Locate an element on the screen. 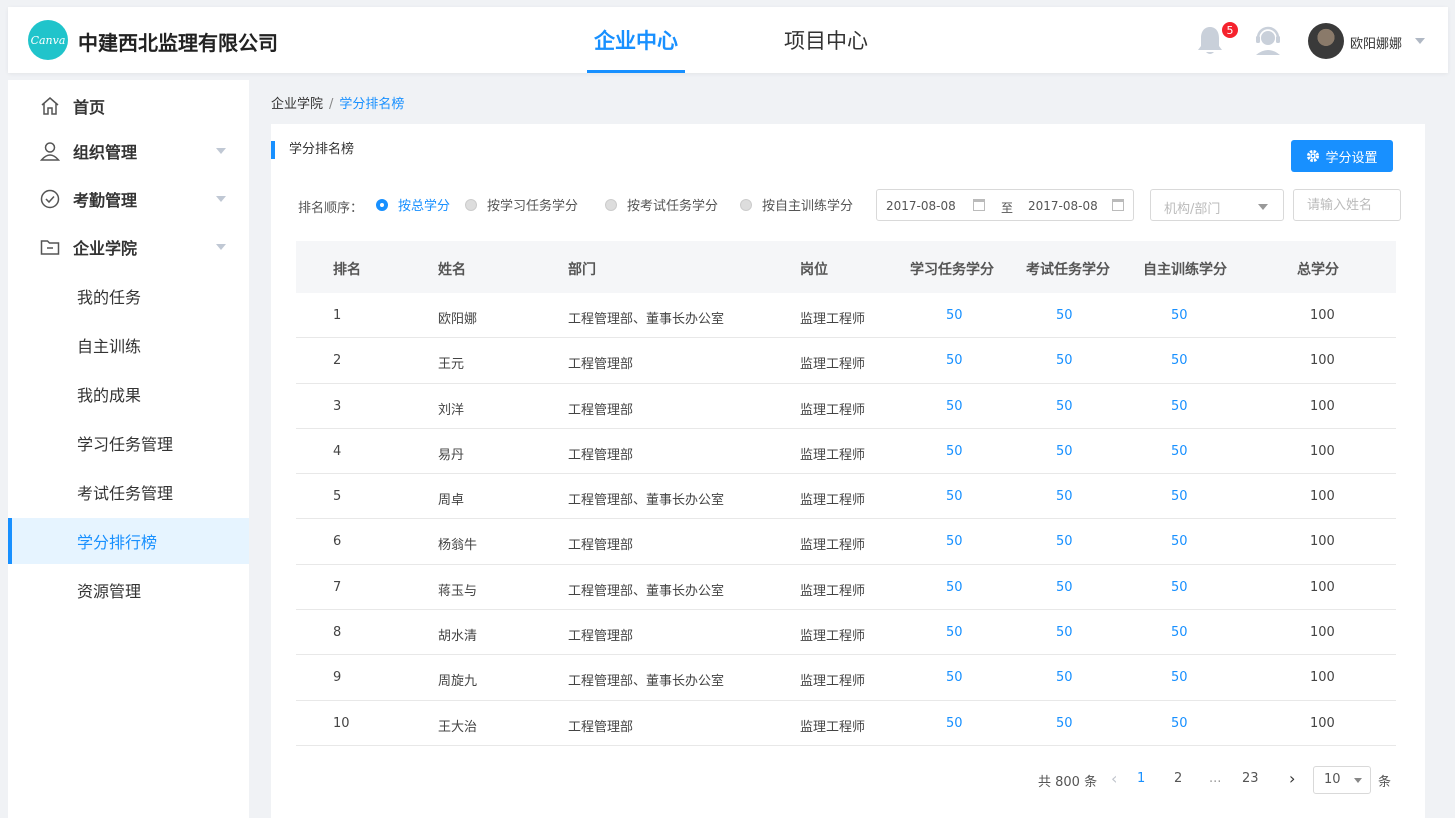 The height and width of the screenshot is (818, 1455). customer-service-icon is located at coordinates (1268, 41).